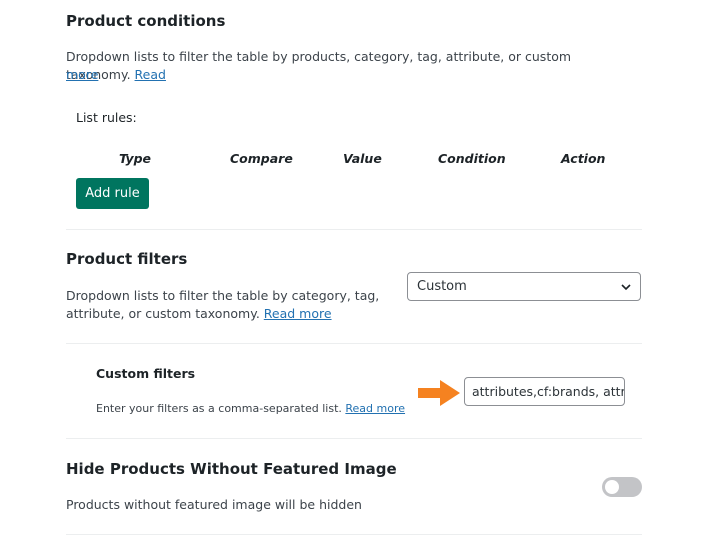  What do you see at coordinates (146, 373) in the screenshot?
I see `custom-filters-title-text: Custom filters` at bounding box center [146, 373].